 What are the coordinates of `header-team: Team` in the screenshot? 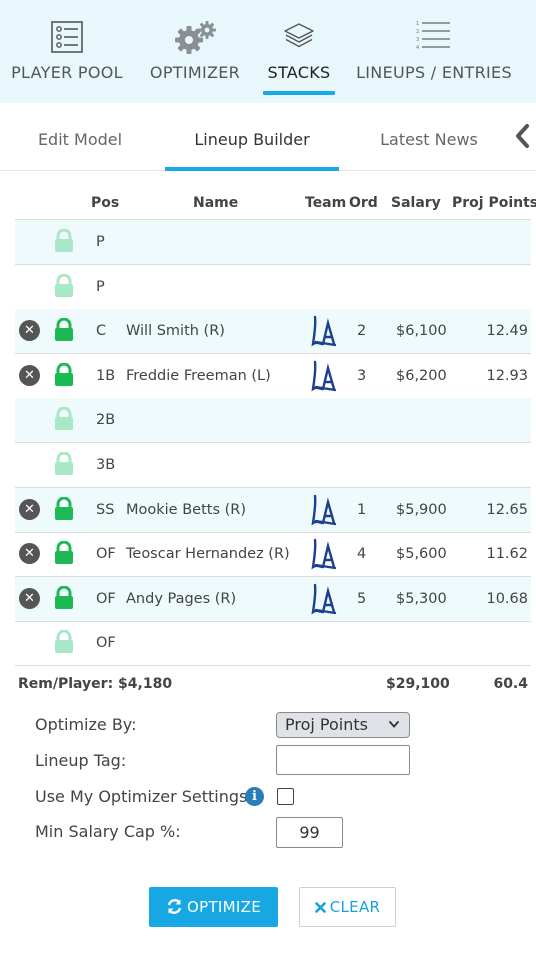 It's located at (325, 203).